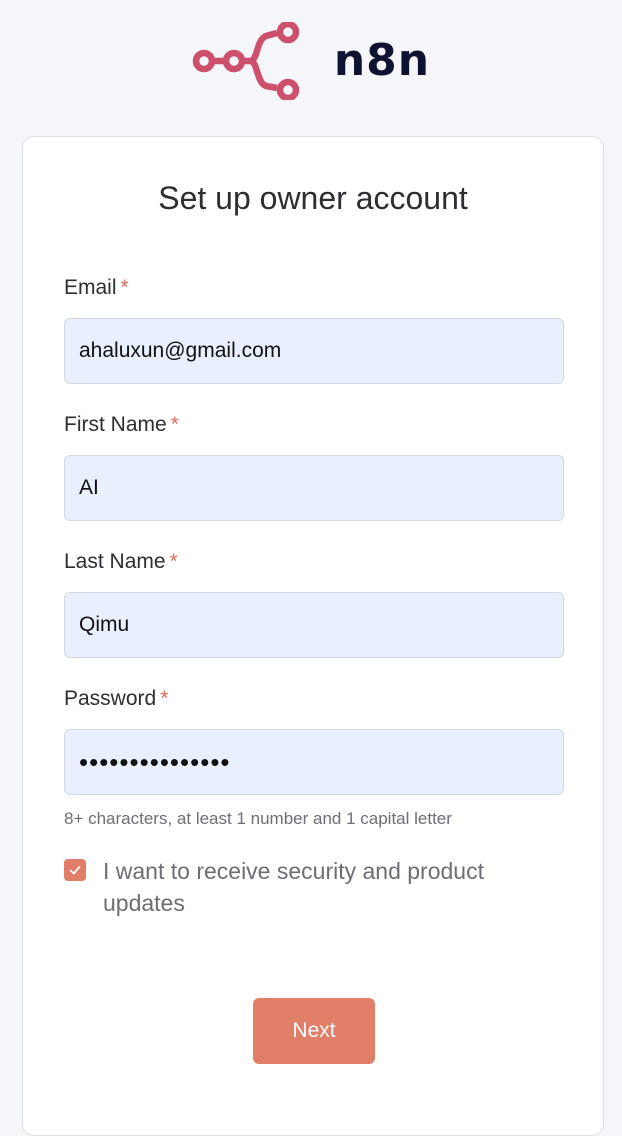  I want to click on brand-name: n8n, so click(382, 60).